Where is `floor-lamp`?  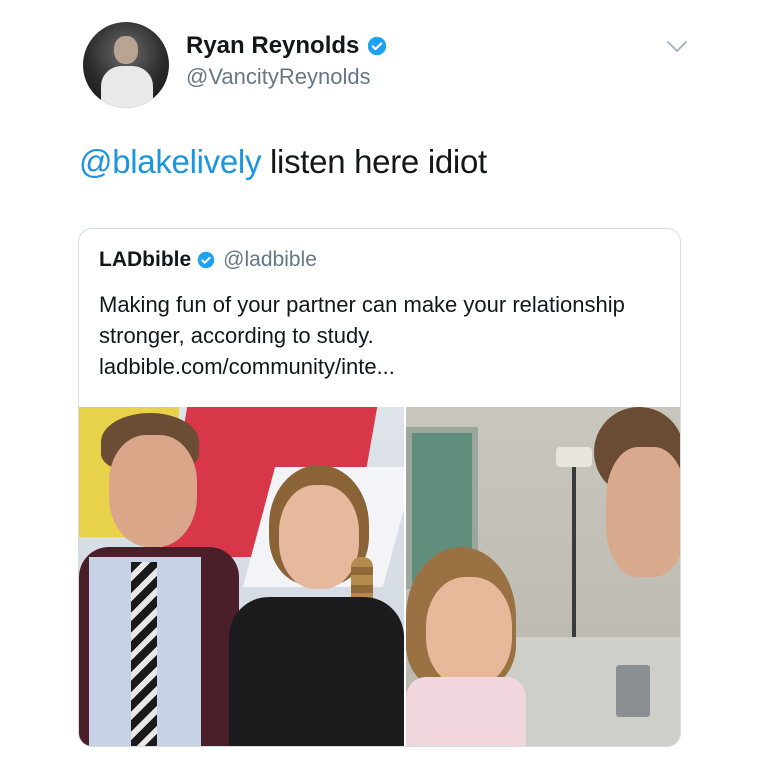
floor-lamp is located at coordinates (574, 457).